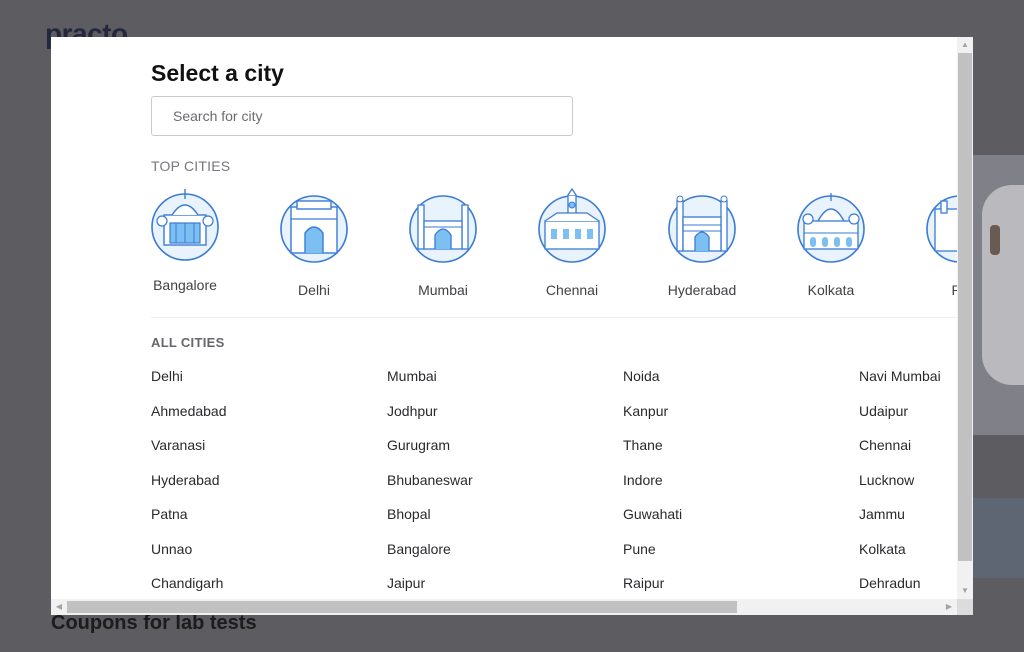 The image size is (1024, 652). I want to click on city-link-ahmedabad: Ahmedabad, so click(189, 411).